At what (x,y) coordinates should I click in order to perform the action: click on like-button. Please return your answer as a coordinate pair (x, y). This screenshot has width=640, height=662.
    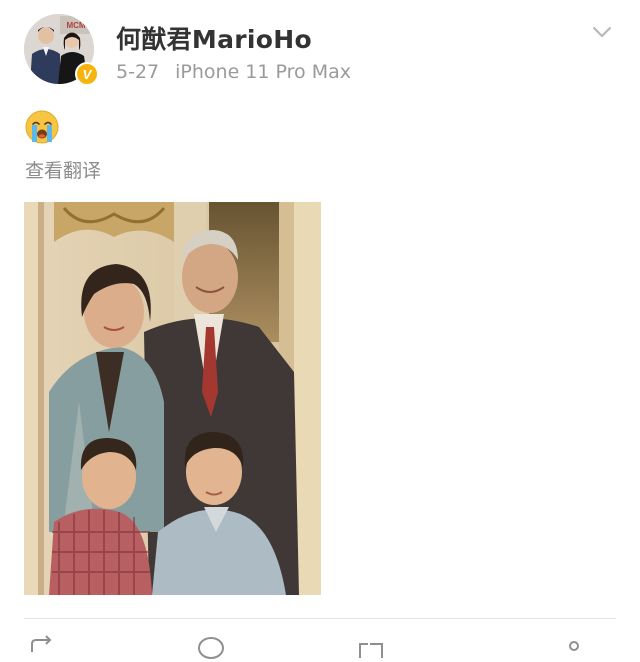
    Looking at the image, I should click on (375, 647).